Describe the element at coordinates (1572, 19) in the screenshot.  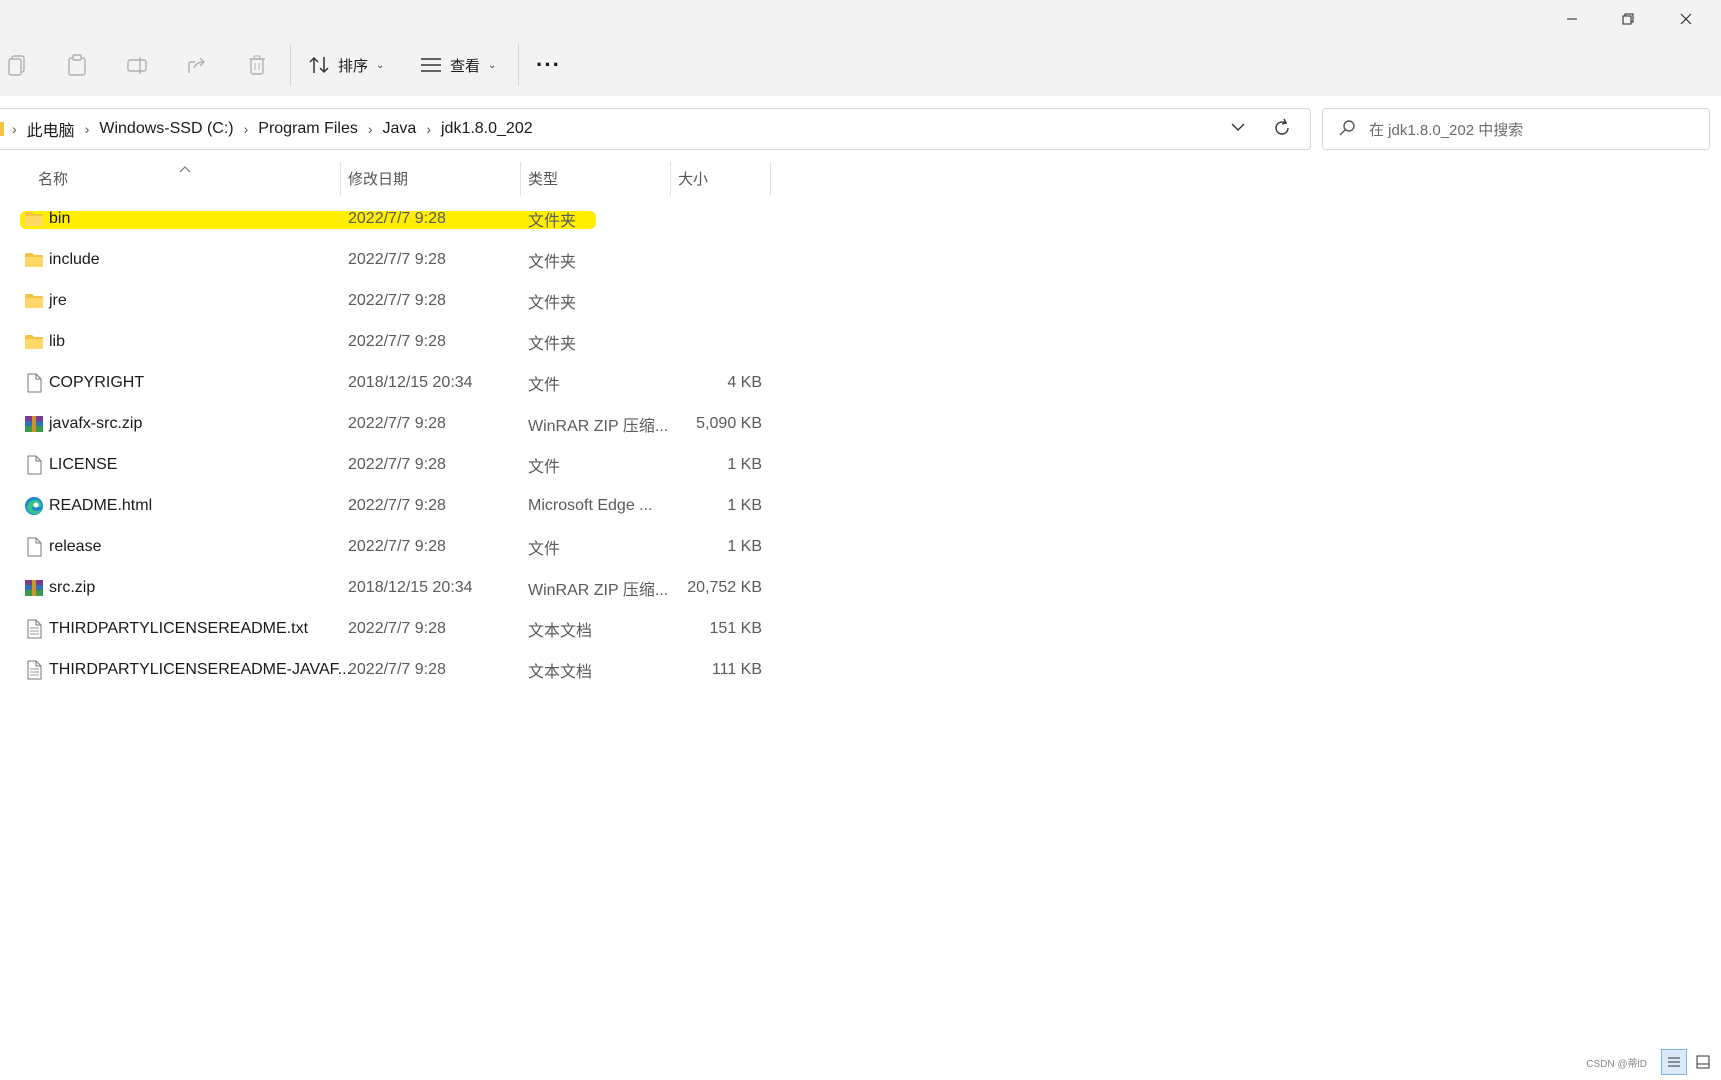
I see `minimize-button` at that location.